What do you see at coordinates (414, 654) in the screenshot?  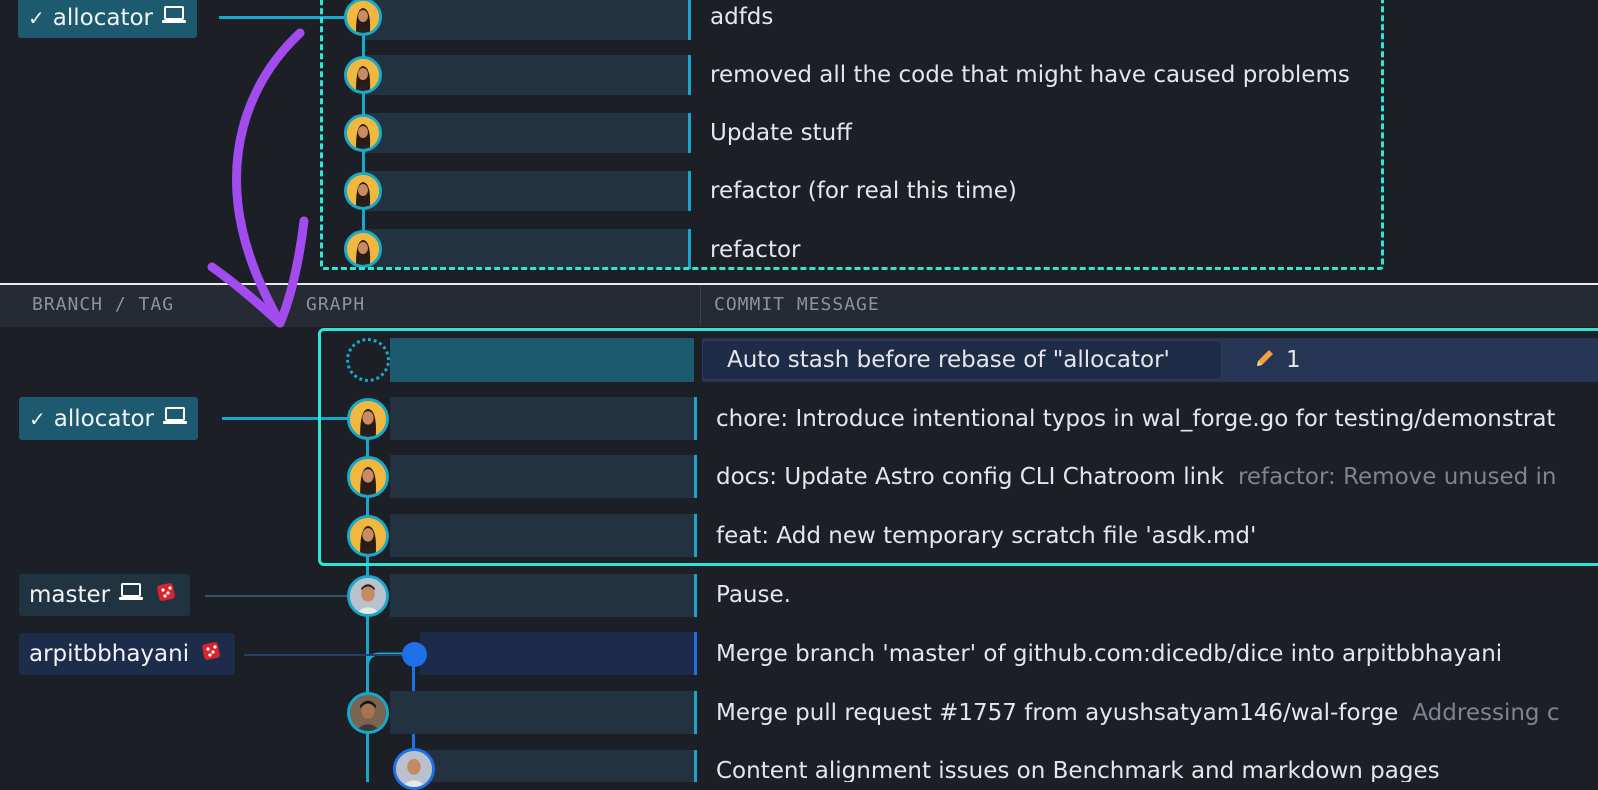 I see `merge-node` at bounding box center [414, 654].